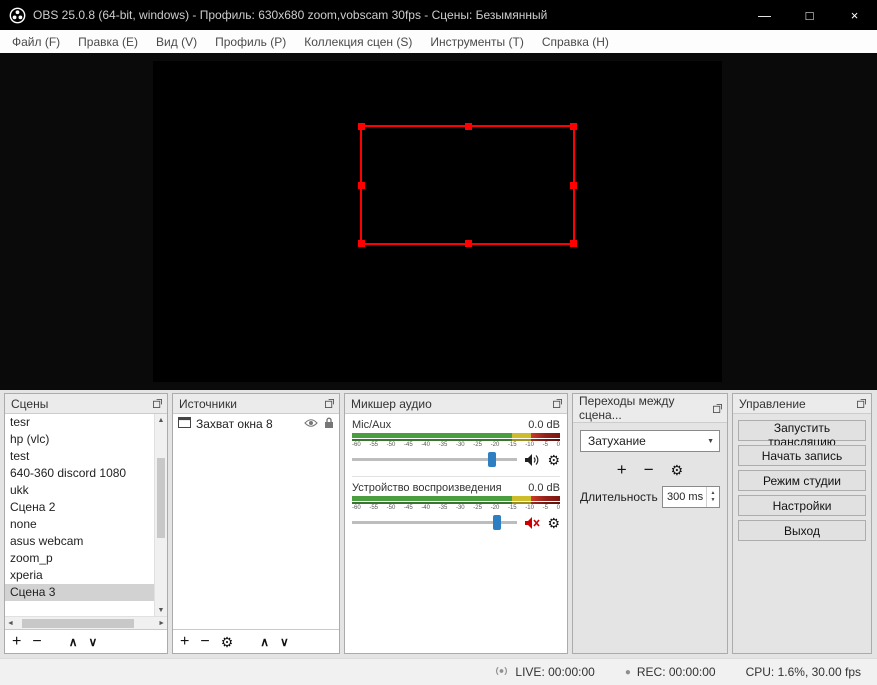 The width and height of the screenshot is (877, 685). I want to click on speaker-muted-icon, so click(532, 523).